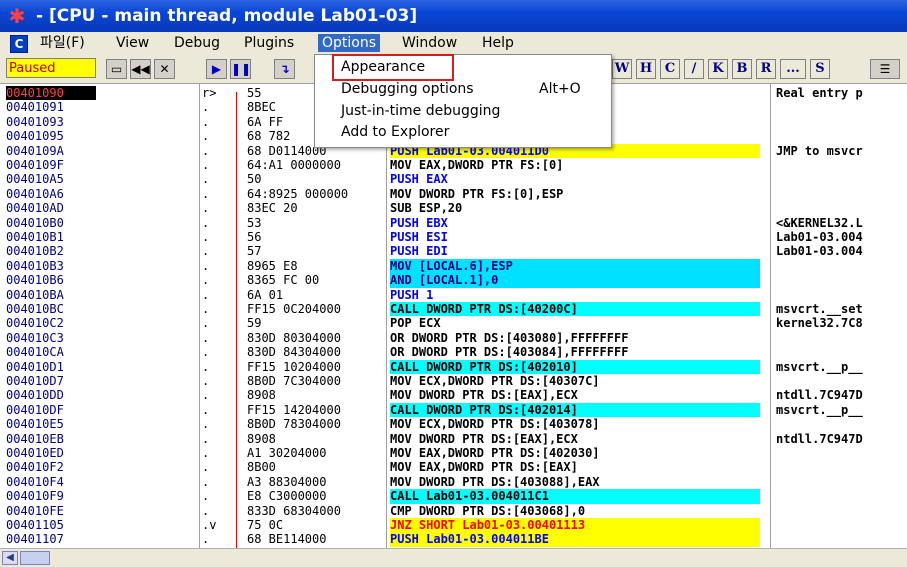  Describe the element at coordinates (819, 222) in the screenshot. I see `row-comment: <&KERNEL32.L` at that location.